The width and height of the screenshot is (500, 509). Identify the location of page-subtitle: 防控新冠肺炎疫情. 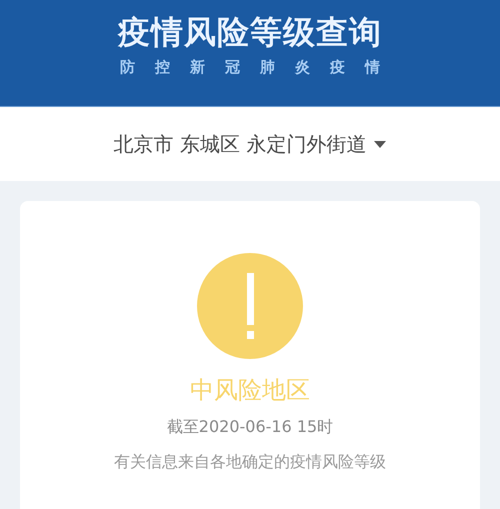
(250, 67).